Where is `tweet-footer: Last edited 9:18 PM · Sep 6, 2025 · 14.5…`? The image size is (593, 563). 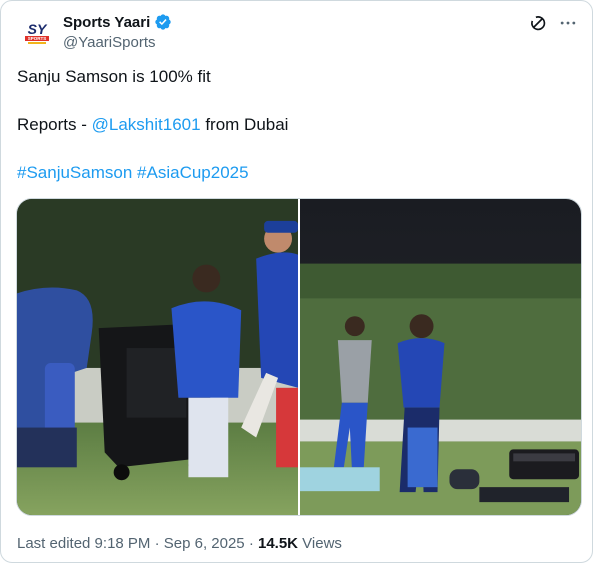
tweet-footer: Last edited 9:18 PM · Sep 6, 2025 · 14.5… is located at coordinates (179, 543).